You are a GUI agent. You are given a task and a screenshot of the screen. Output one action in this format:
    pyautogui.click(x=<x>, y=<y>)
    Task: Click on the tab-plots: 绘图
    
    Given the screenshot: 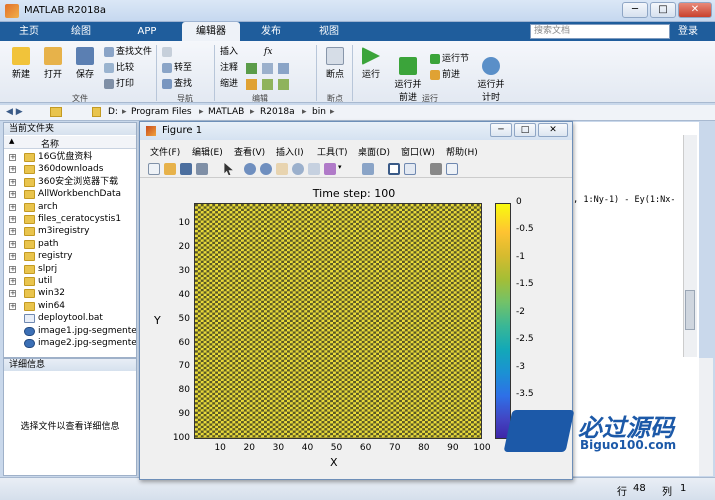 What is the action you would take?
    pyautogui.click(x=81, y=31)
    